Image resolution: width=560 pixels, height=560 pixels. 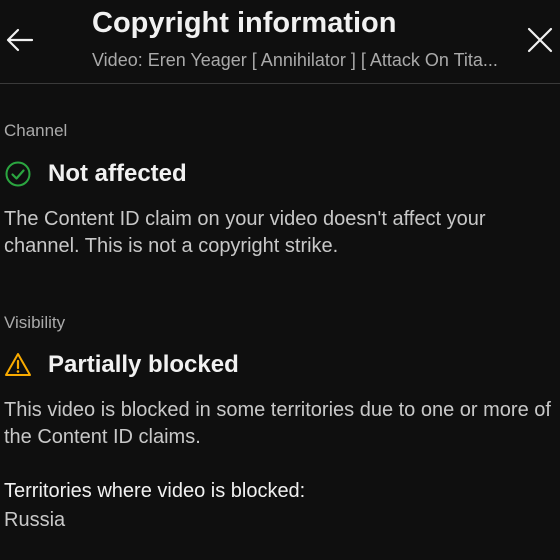 I want to click on check-circle-icon, so click(x=18, y=174).